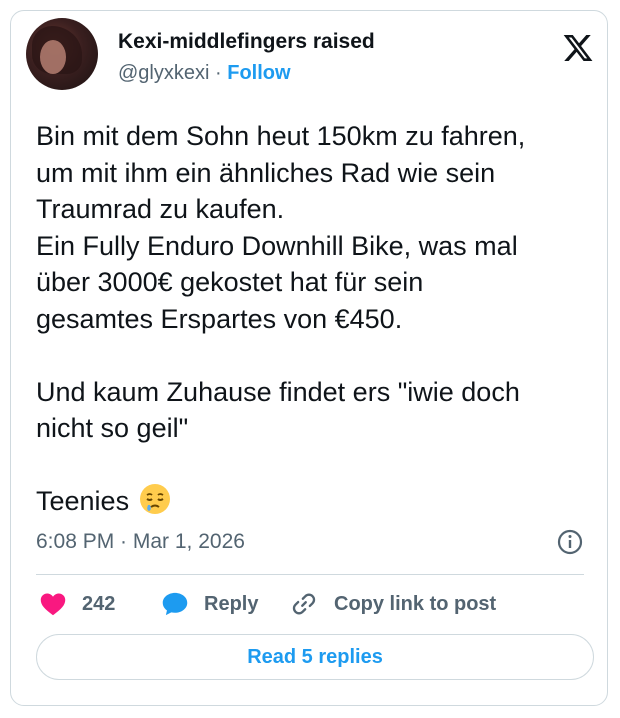 The height and width of the screenshot is (718, 620). What do you see at coordinates (175, 604) in the screenshot?
I see `speech-bubble-icon` at bounding box center [175, 604].